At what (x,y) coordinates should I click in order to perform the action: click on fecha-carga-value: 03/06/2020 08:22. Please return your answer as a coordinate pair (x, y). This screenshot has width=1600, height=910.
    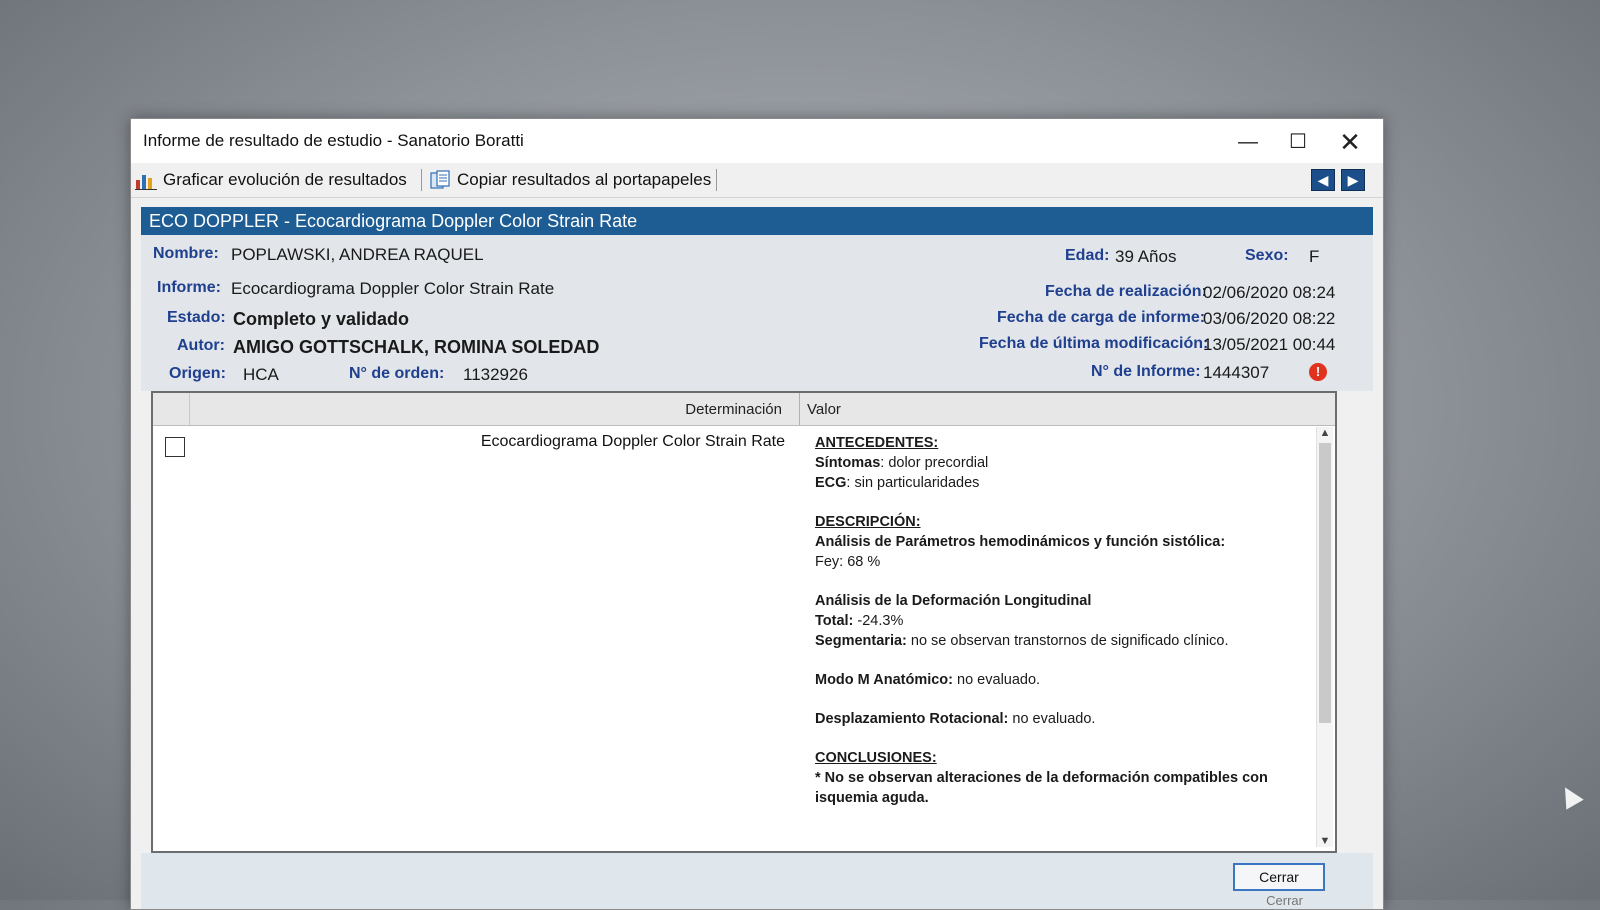
    Looking at the image, I should click on (1269, 318).